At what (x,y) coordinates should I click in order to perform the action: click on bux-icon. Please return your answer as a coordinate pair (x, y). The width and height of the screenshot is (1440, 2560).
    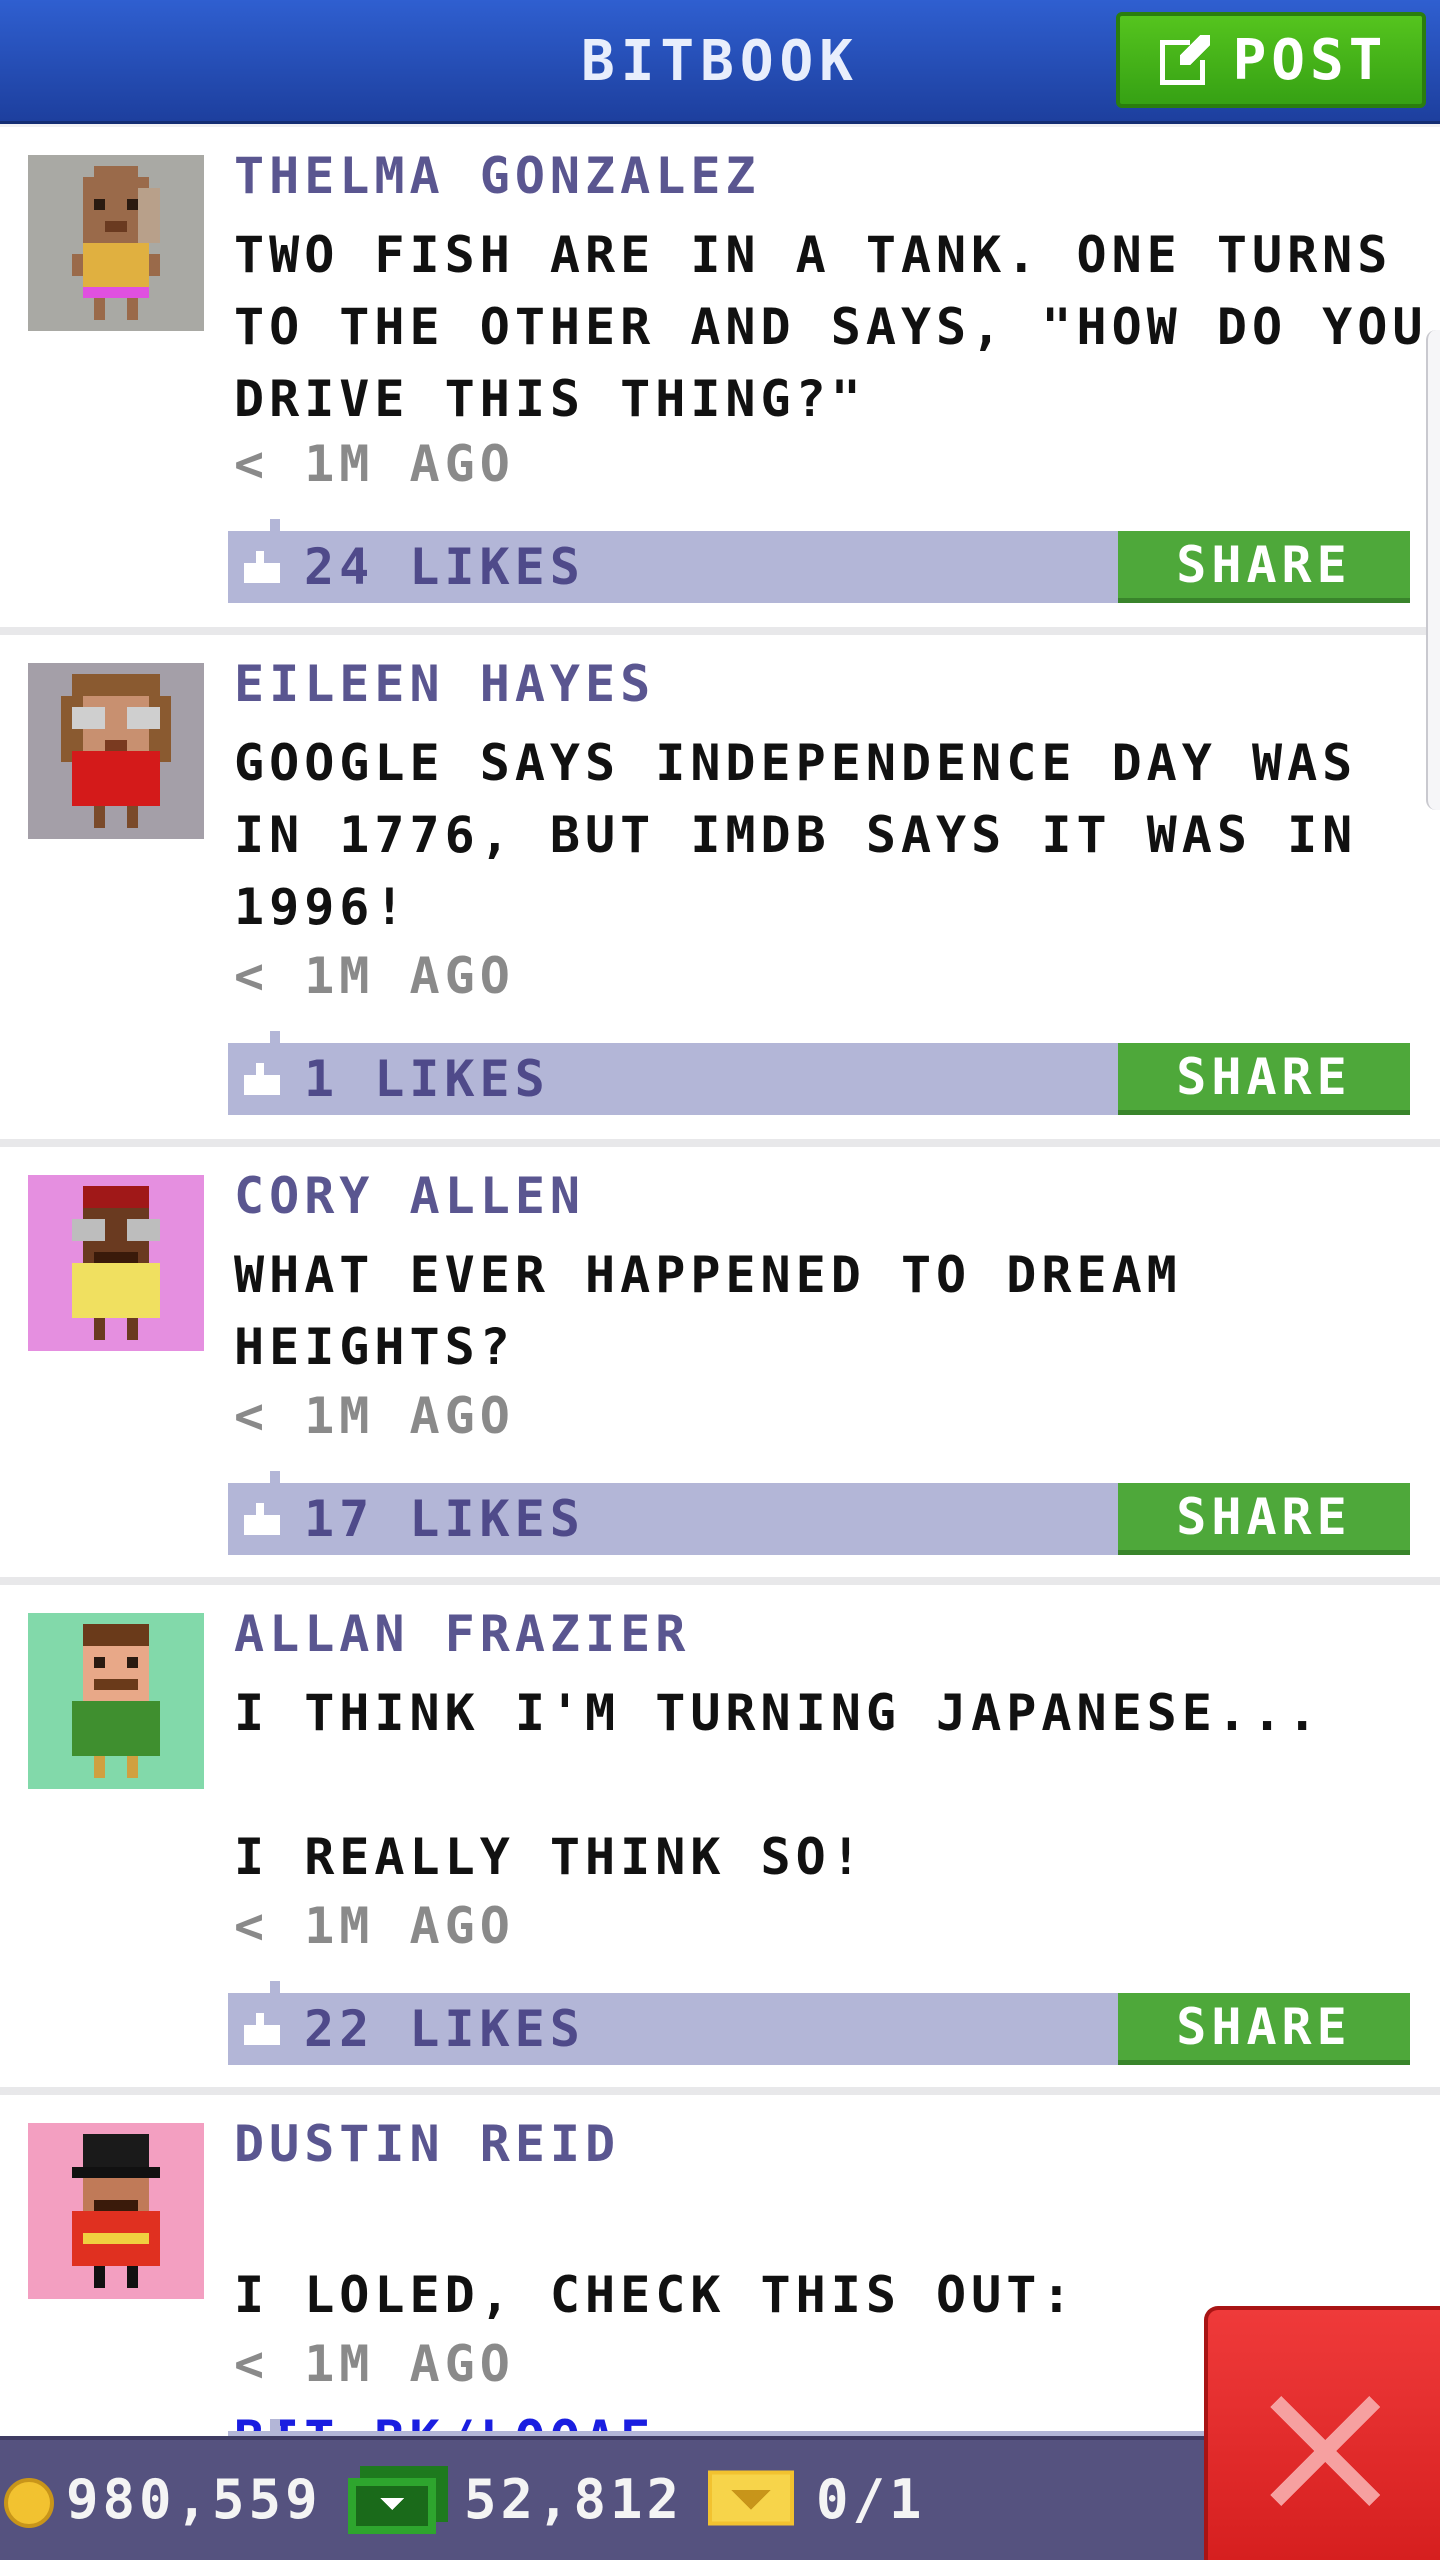
    Looking at the image, I should click on (398, 2500).